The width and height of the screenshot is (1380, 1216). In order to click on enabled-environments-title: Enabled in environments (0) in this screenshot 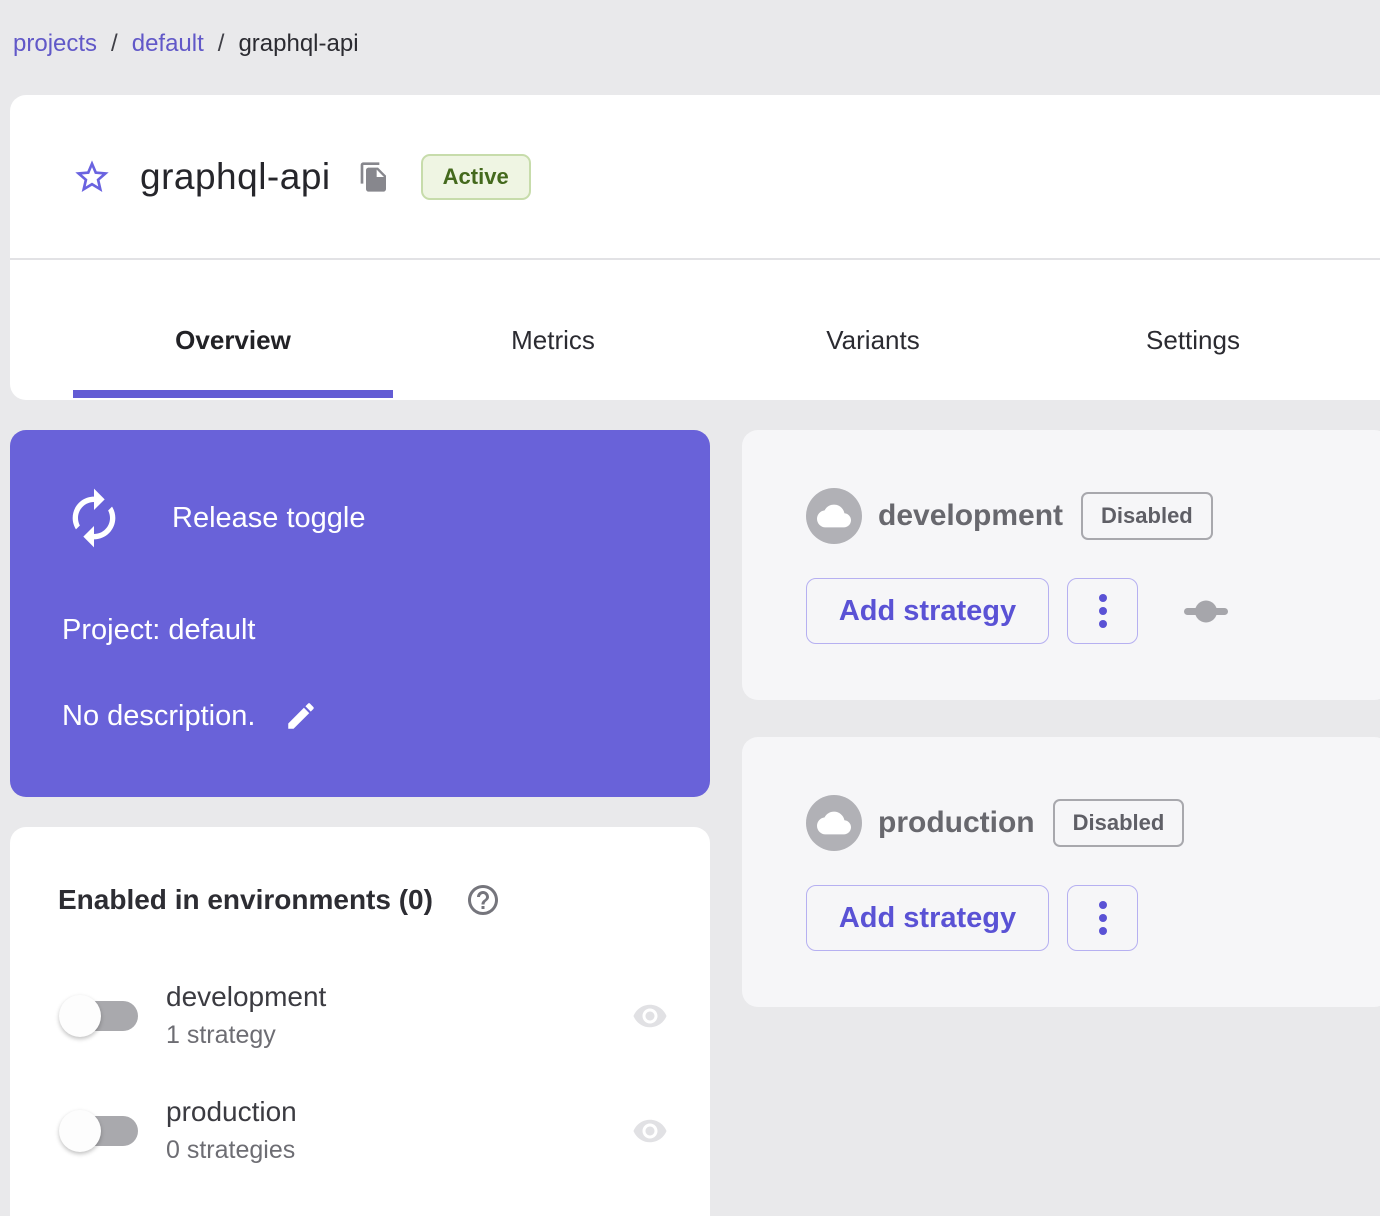, I will do `click(245, 899)`.